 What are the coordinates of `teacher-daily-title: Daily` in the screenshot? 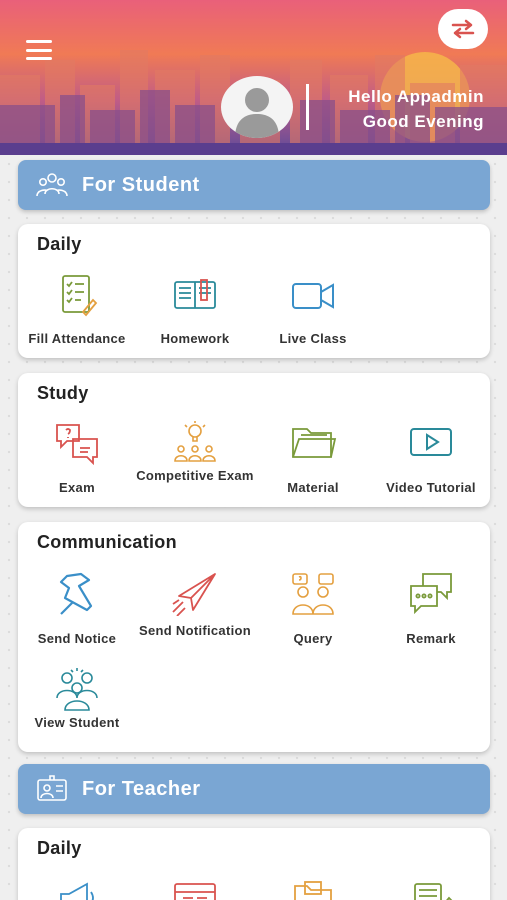 It's located at (59, 848).